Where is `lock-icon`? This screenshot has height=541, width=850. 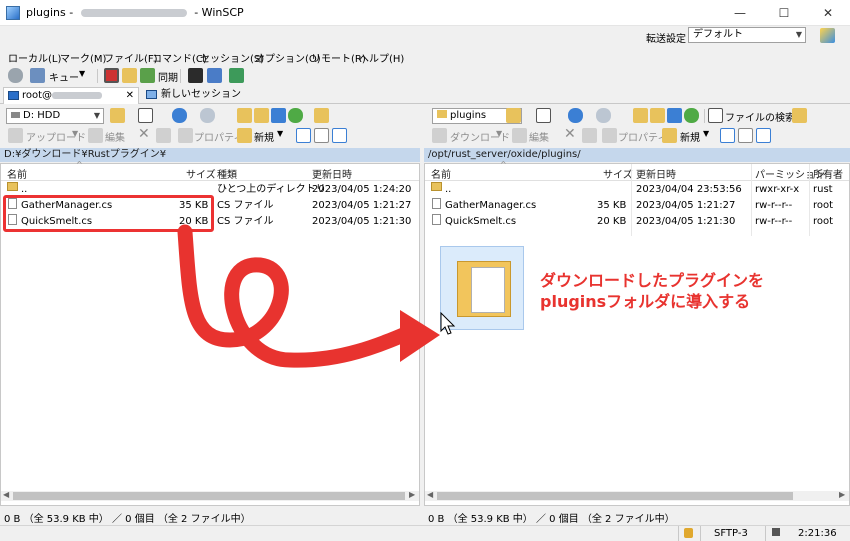
lock-icon is located at coordinates (688, 533).